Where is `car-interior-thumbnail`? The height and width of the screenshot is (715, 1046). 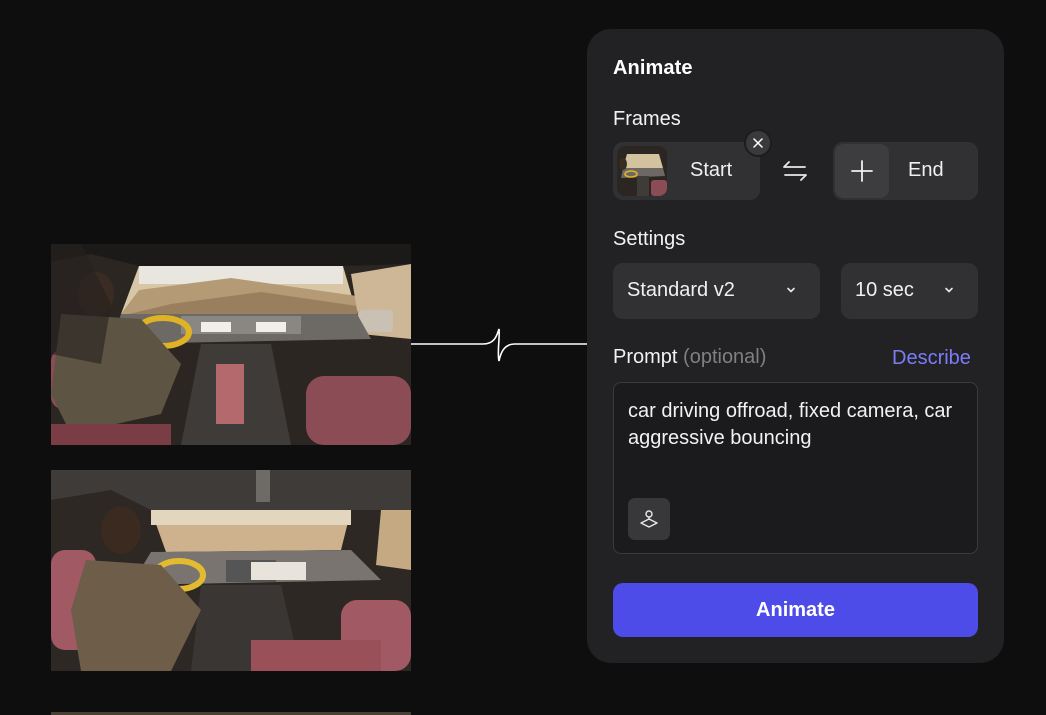 car-interior-thumbnail is located at coordinates (642, 171).